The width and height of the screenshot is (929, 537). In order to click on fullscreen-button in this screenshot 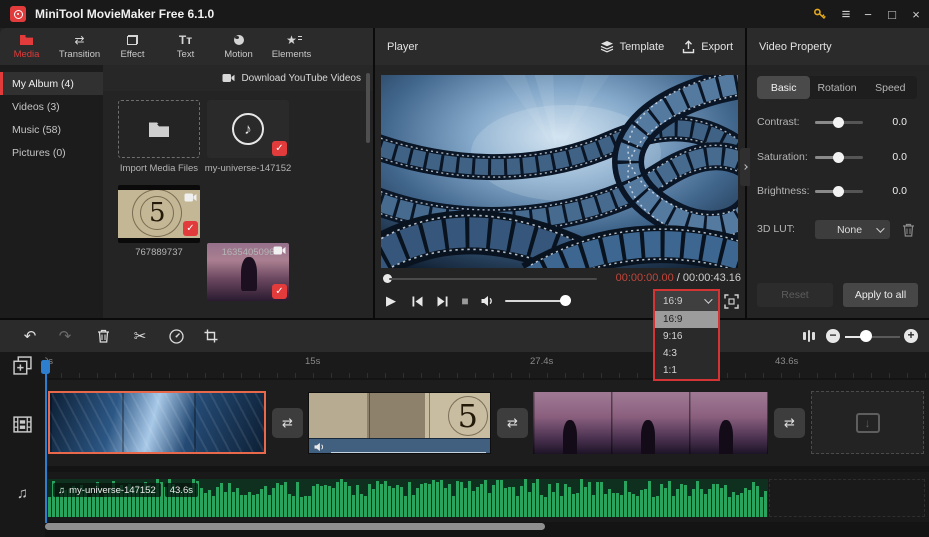, I will do `click(732, 302)`.